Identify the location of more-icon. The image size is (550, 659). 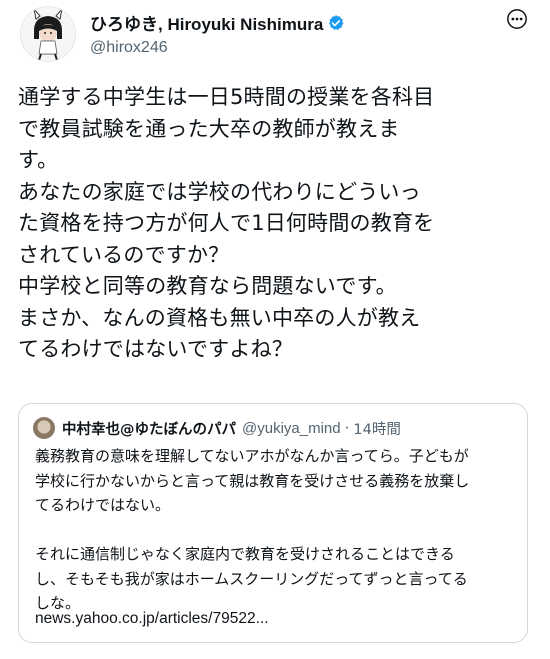
(517, 19).